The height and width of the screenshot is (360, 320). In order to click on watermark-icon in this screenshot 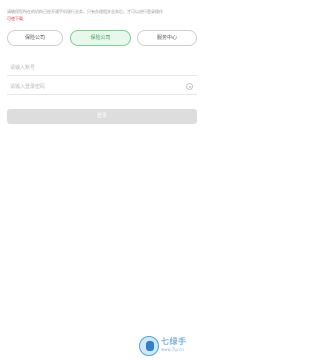, I will do `click(149, 346)`.